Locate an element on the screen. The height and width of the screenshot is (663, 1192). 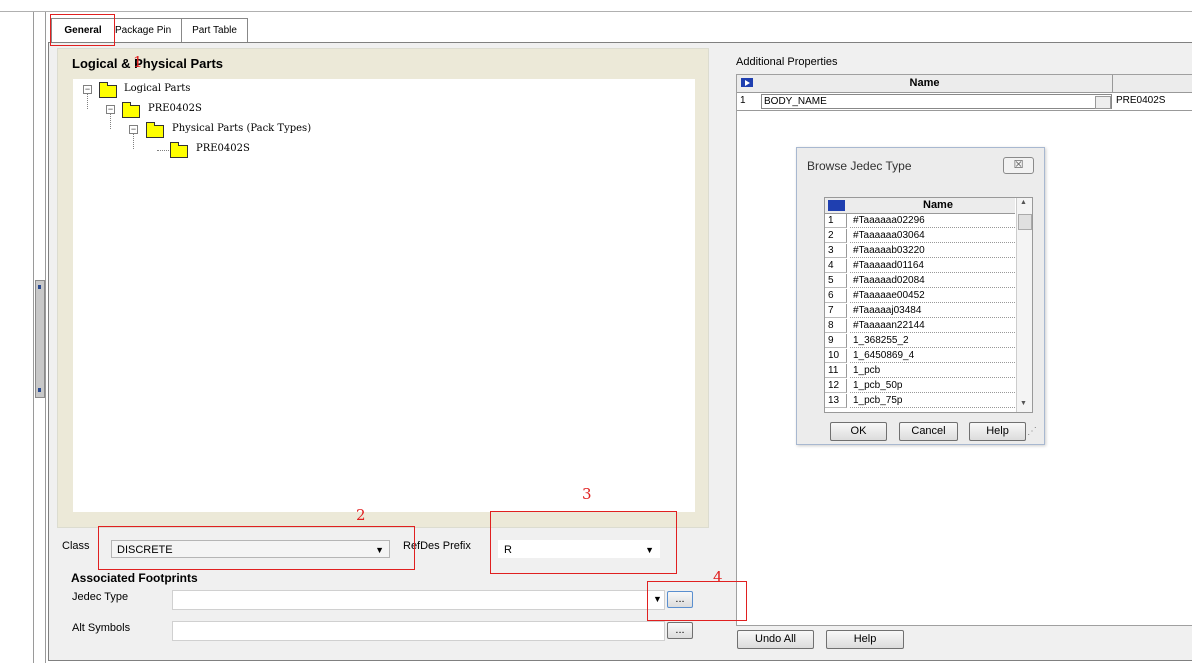
scroll-down-icon: ▼ is located at coordinates (1023, 403).